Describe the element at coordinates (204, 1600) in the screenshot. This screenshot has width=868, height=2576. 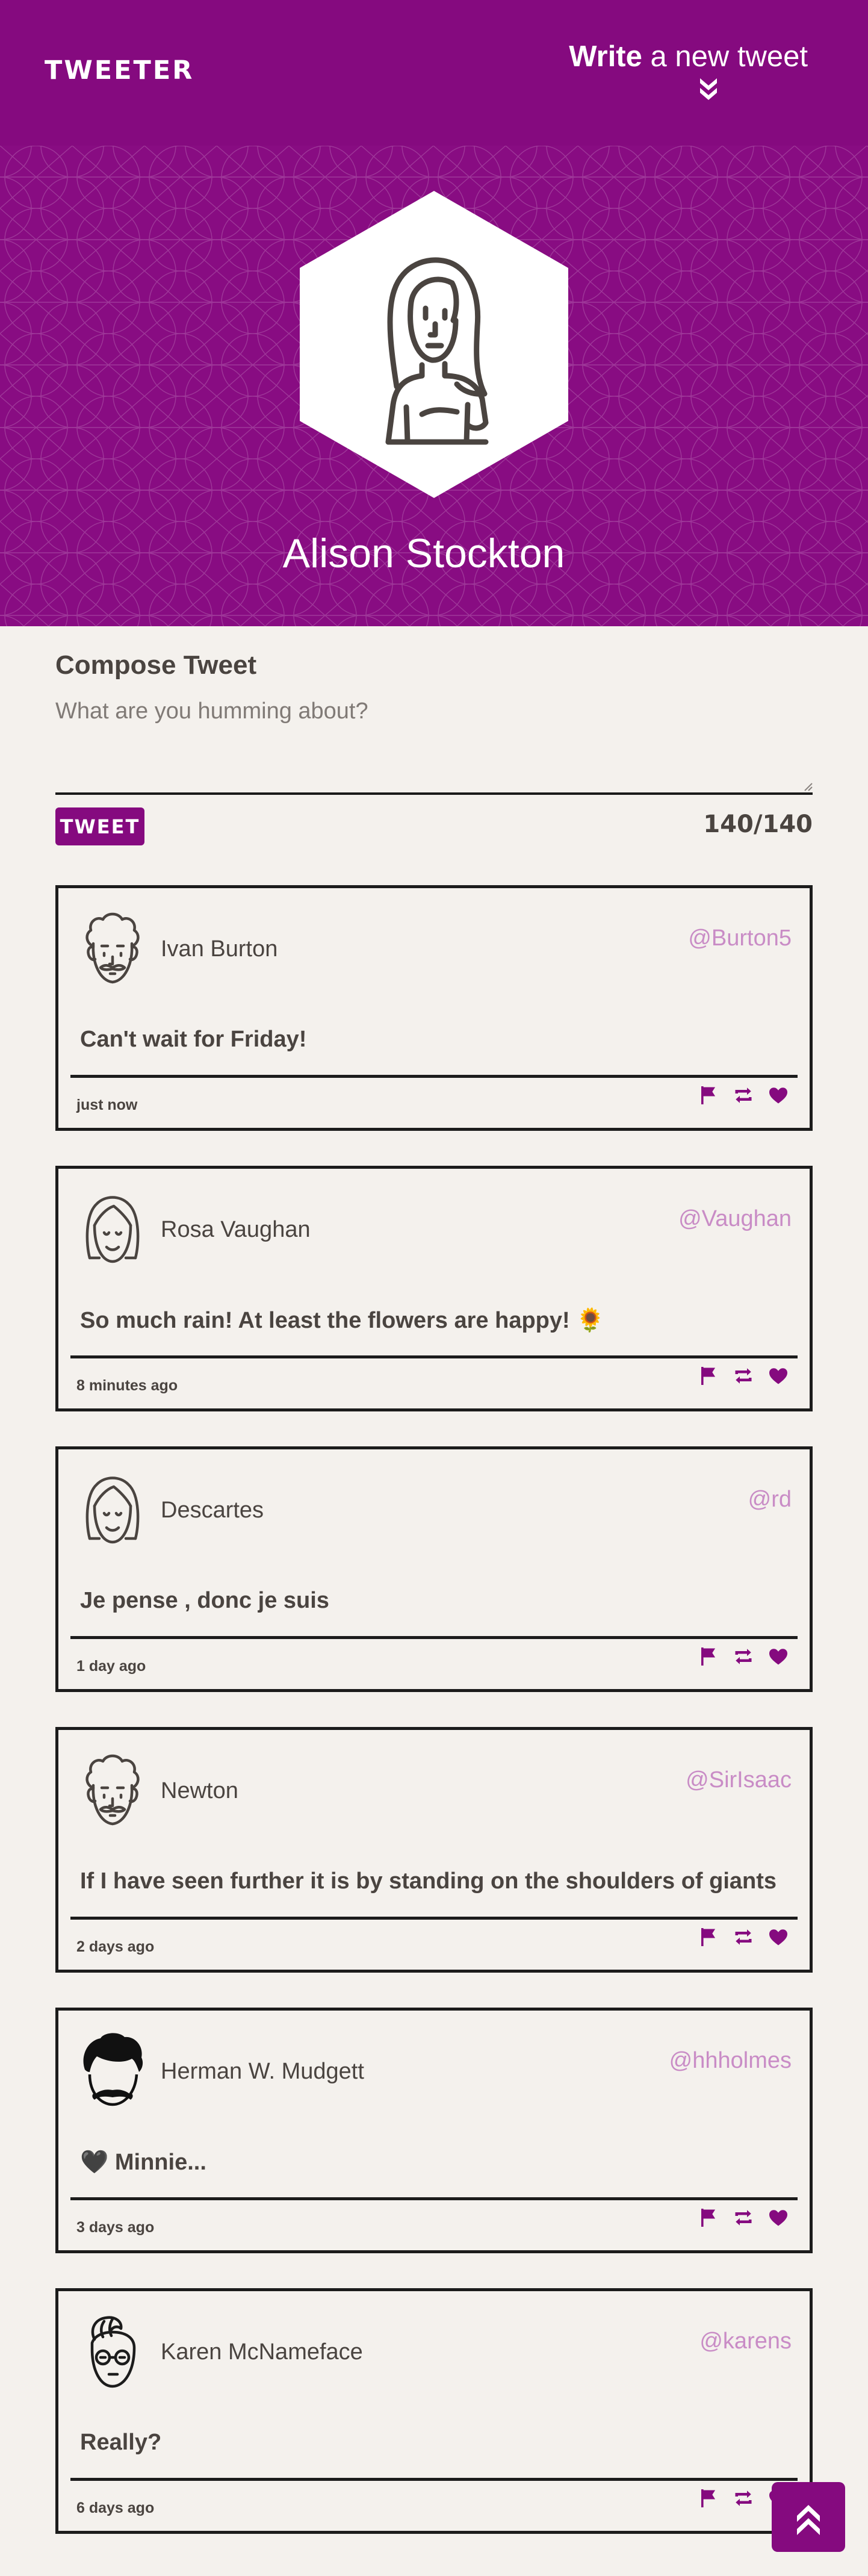
I see `tweet-text: Je pense , donc je suis` at that location.